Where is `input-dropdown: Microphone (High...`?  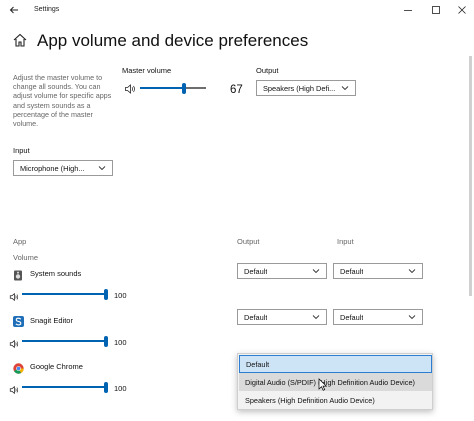 input-dropdown: Microphone (High... is located at coordinates (63, 168).